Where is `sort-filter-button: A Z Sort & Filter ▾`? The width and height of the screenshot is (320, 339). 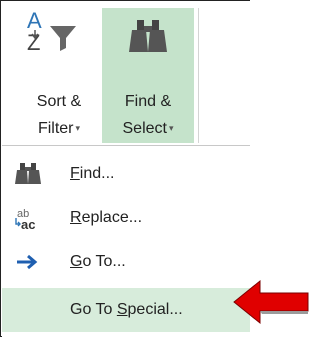
sort-filter-button: A Z Sort & Filter ▾ is located at coordinates (59, 75).